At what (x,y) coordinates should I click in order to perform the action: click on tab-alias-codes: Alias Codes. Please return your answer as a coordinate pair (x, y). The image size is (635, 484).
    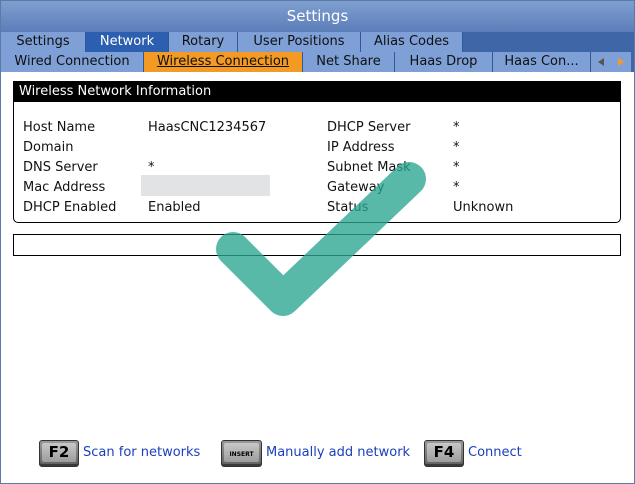
    Looking at the image, I should click on (412, 42).